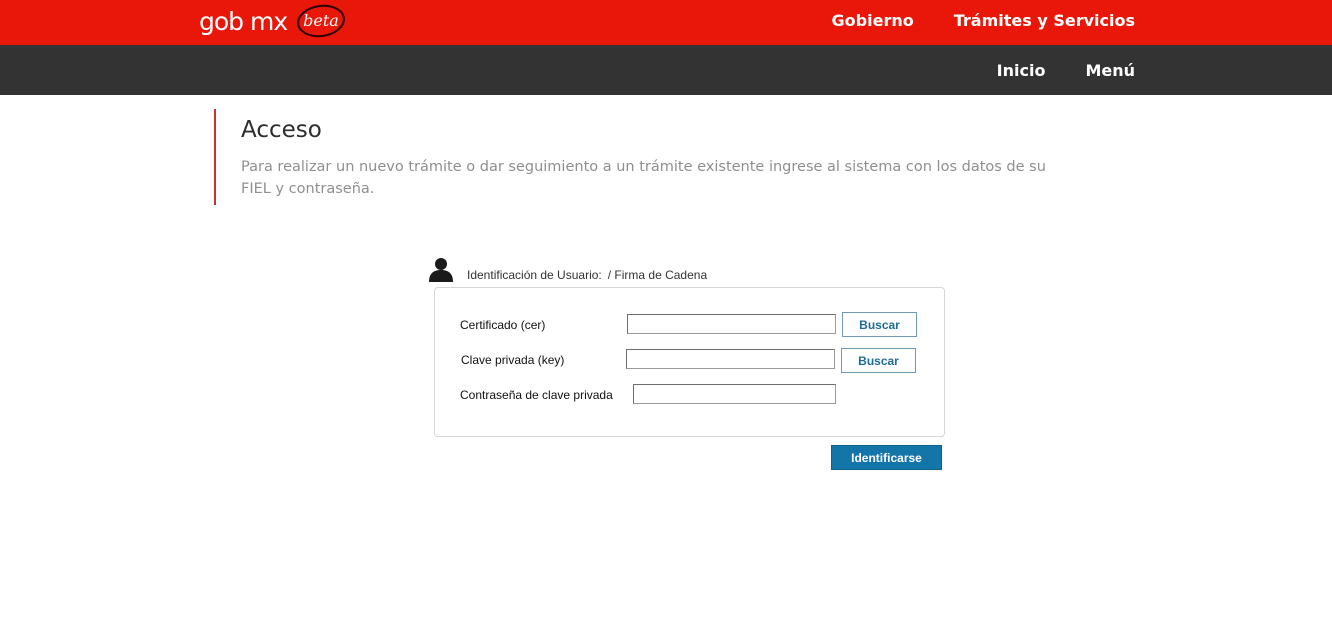 This screenshot has height=641, width=1332. I want to click on top-nav: Gobierno Trámites y Servicios, so click(983, 21).